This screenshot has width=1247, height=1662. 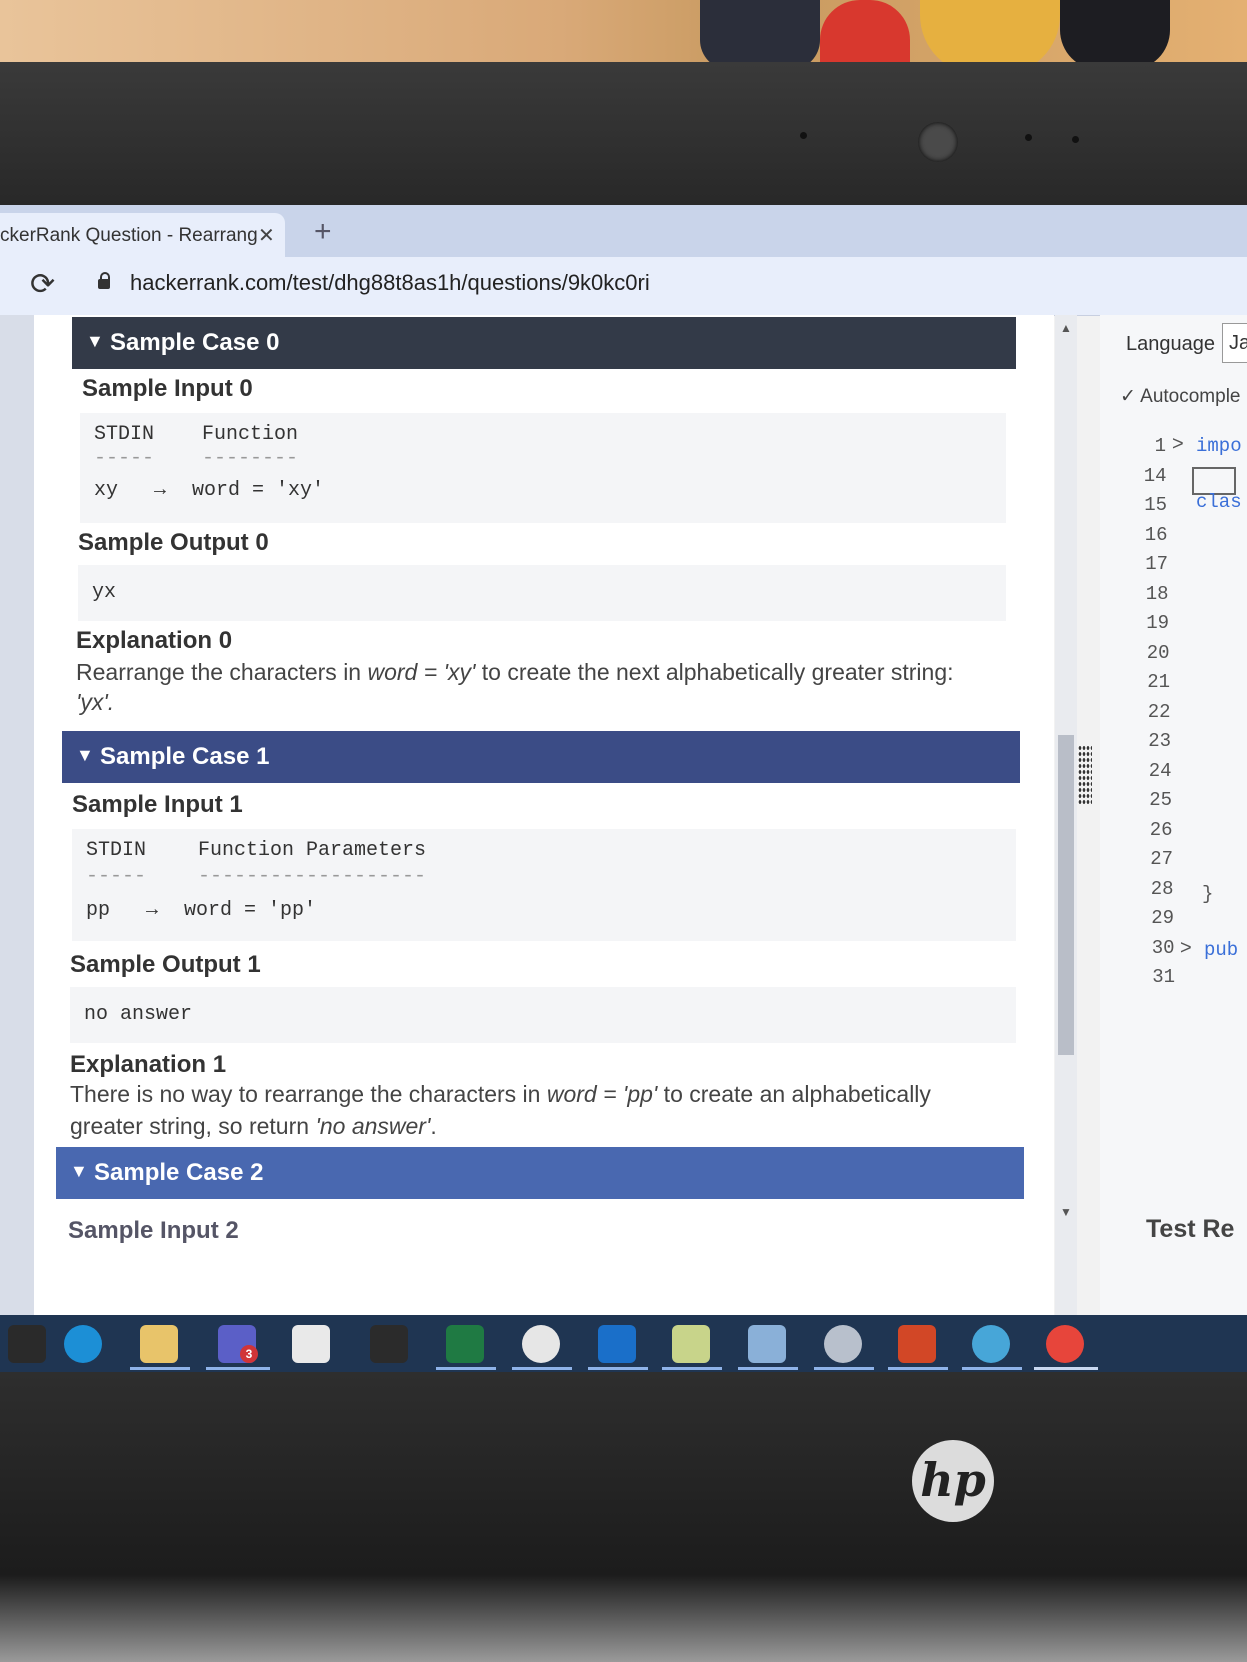 What do you see at coordinates (623, 142) in the screenshot?
I see `laptop-bezel-top` at bounding box center [623, 142].